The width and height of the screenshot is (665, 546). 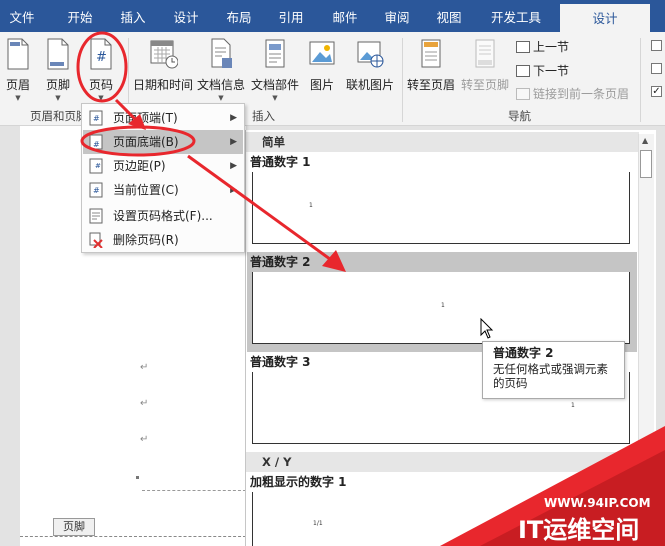 I want to click on annotation-circle-page-number, so click(x=102, y=67).